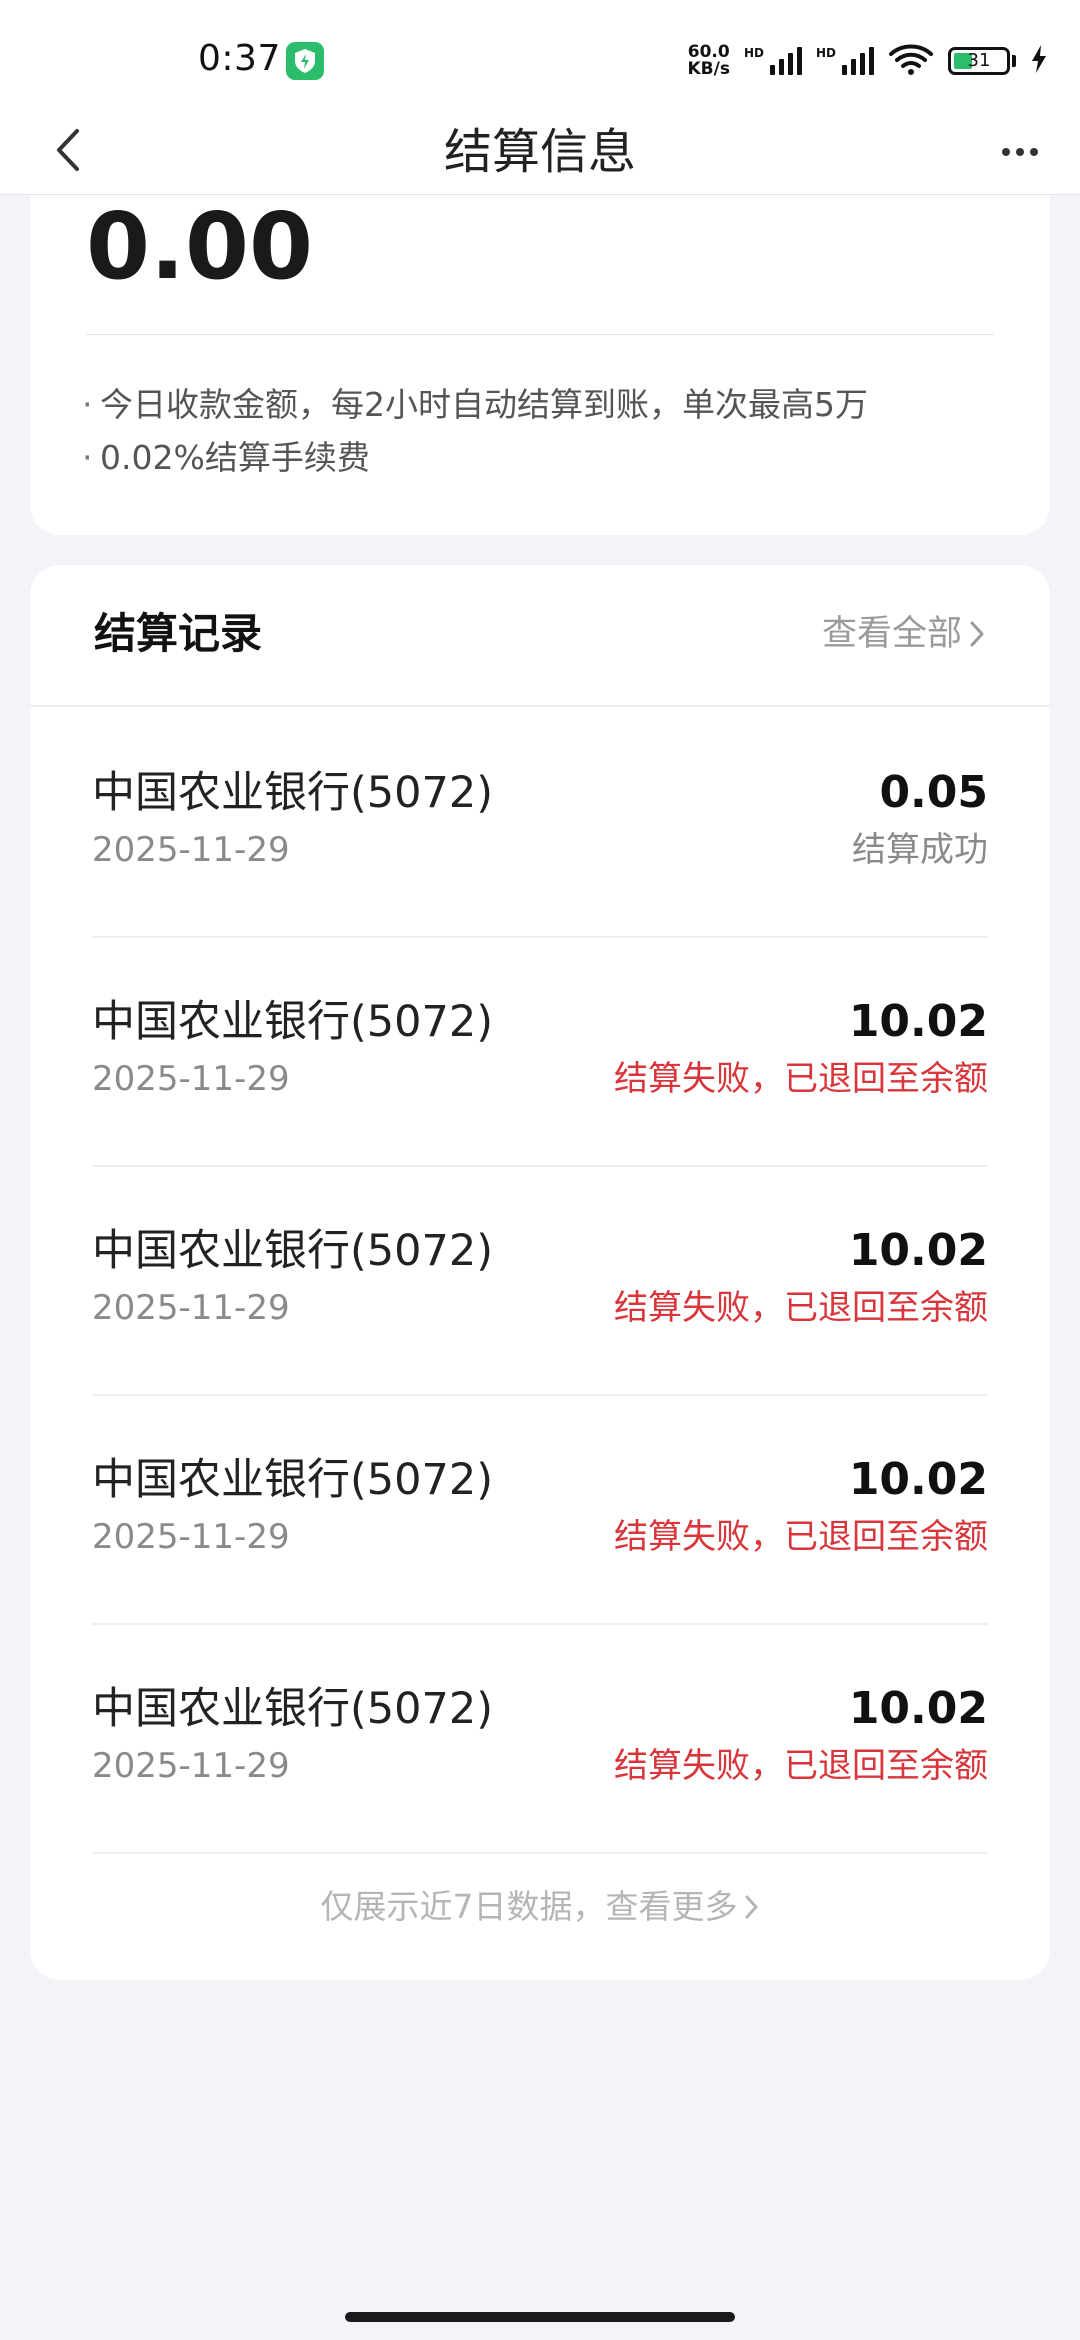 This screenshot has width=1080, height=2340. Describe the element at coordinates (178, 633) in the screenshot. I see `records-title: 结算记录` at that location.